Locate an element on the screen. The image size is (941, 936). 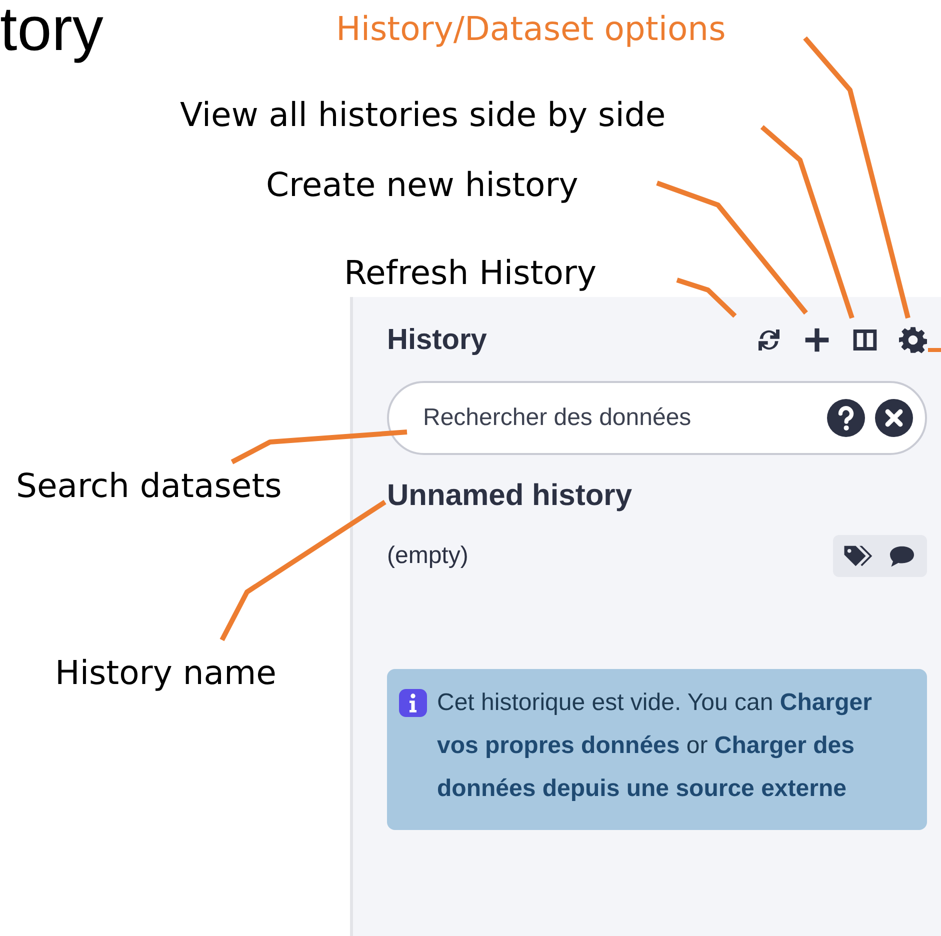
callout-label: History name is located at coordinates (165, 673).